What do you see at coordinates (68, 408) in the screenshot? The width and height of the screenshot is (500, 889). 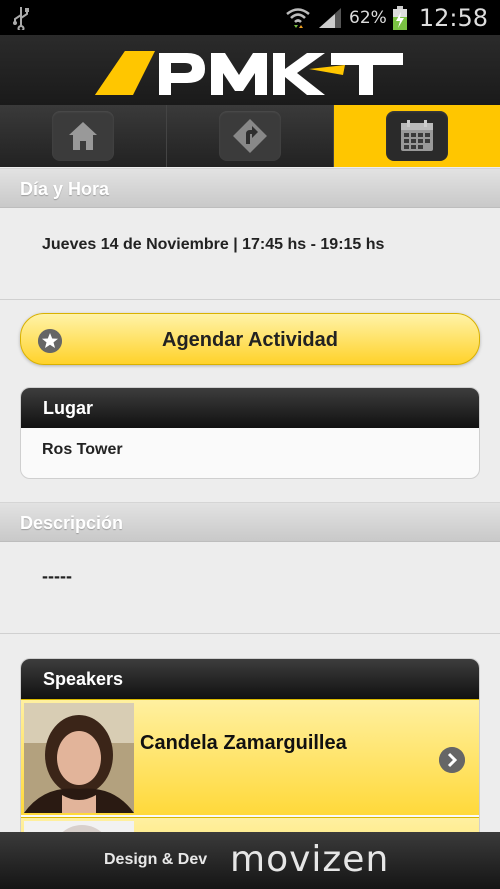 I see `place-card-title: Lugar` at bounding box center [68, 408].